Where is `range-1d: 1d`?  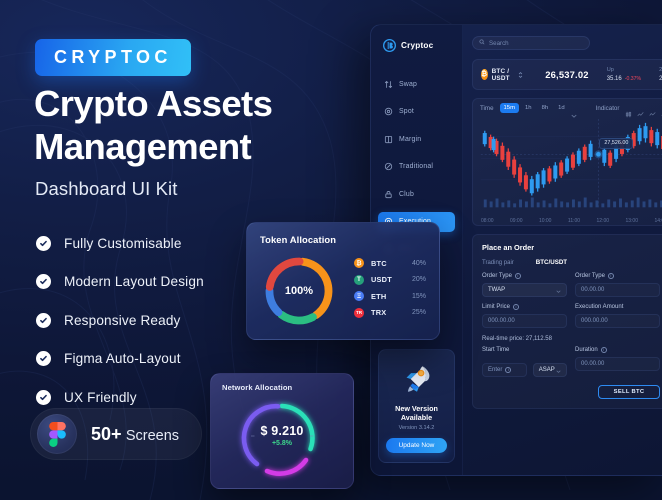 range-1d: 1d is located at coordinates (561, 108).